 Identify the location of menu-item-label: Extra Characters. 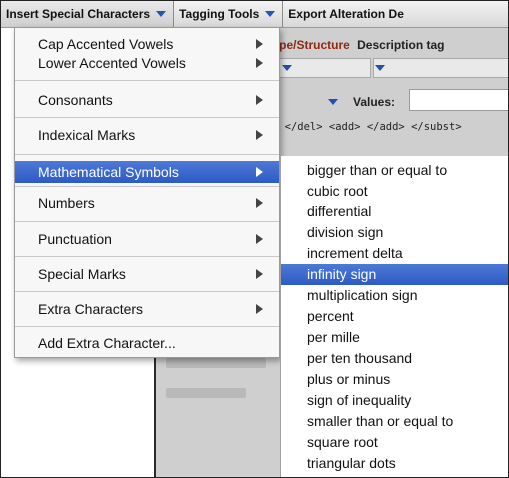
(91, 309).